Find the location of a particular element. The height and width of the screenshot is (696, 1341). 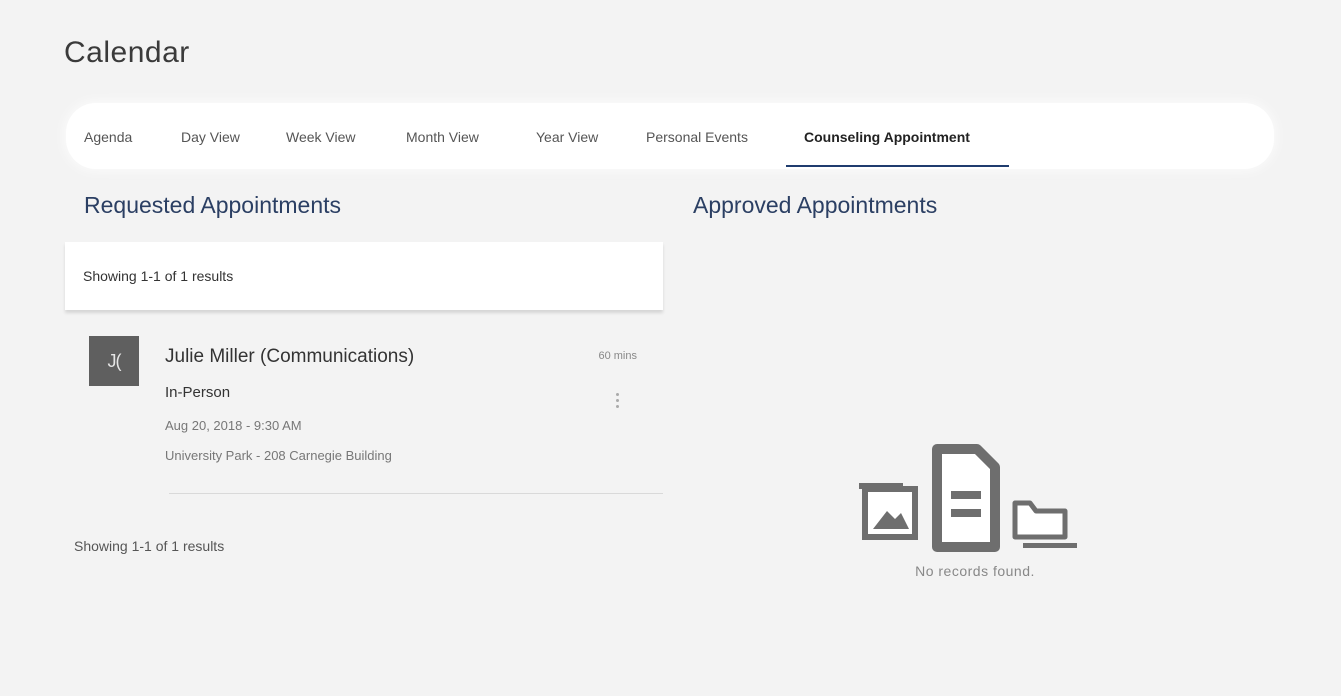

page-title: Calendar is located at coordinates (127, 52).